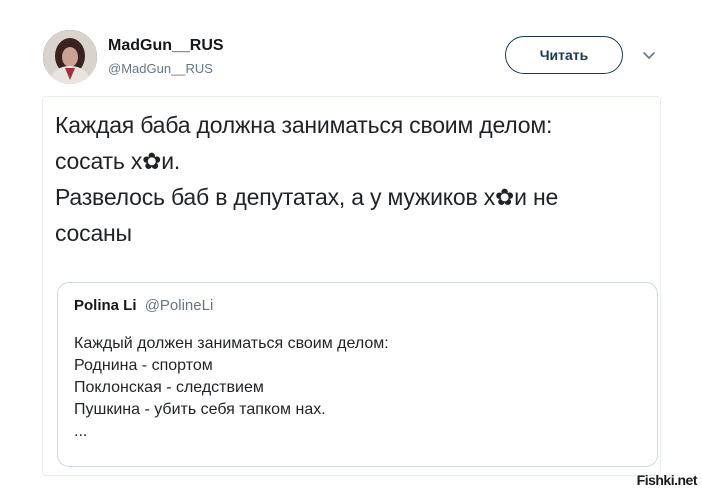 The height and width of the screenshot is (491, 702). What do you see at coordinates (667, 480) in the screenshot?
I see `site-watermark: Fishki.net` at bounding box center [667, 480].